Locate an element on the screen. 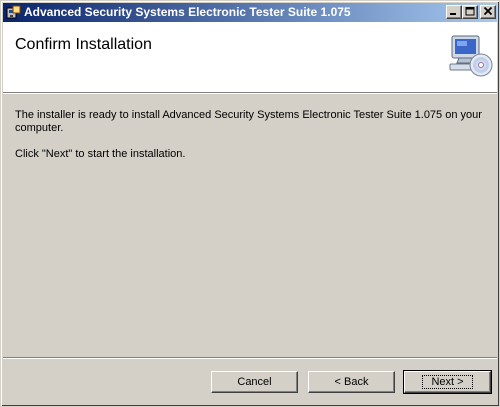  close-icon is located at coordinates (488, 11).